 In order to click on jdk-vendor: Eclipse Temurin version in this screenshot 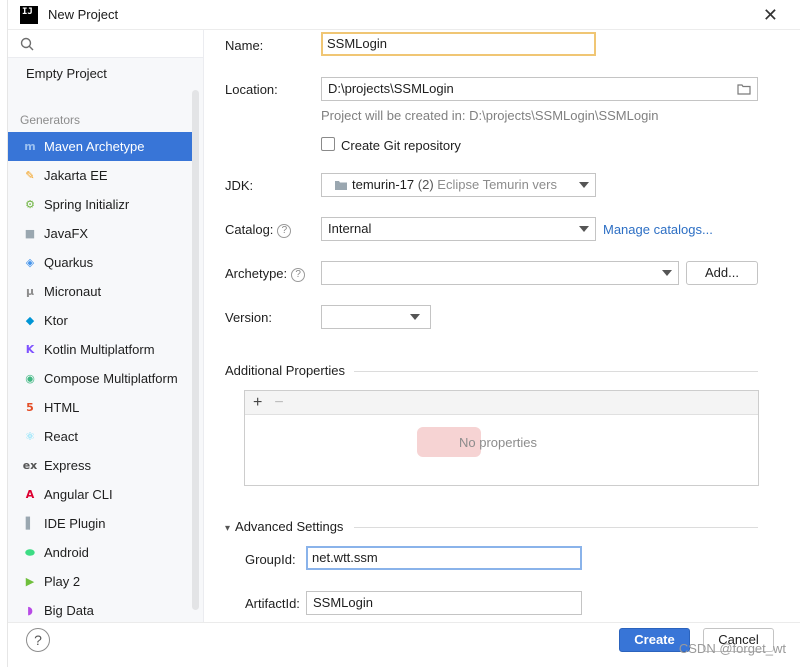, I will do `click(506, 184)`.